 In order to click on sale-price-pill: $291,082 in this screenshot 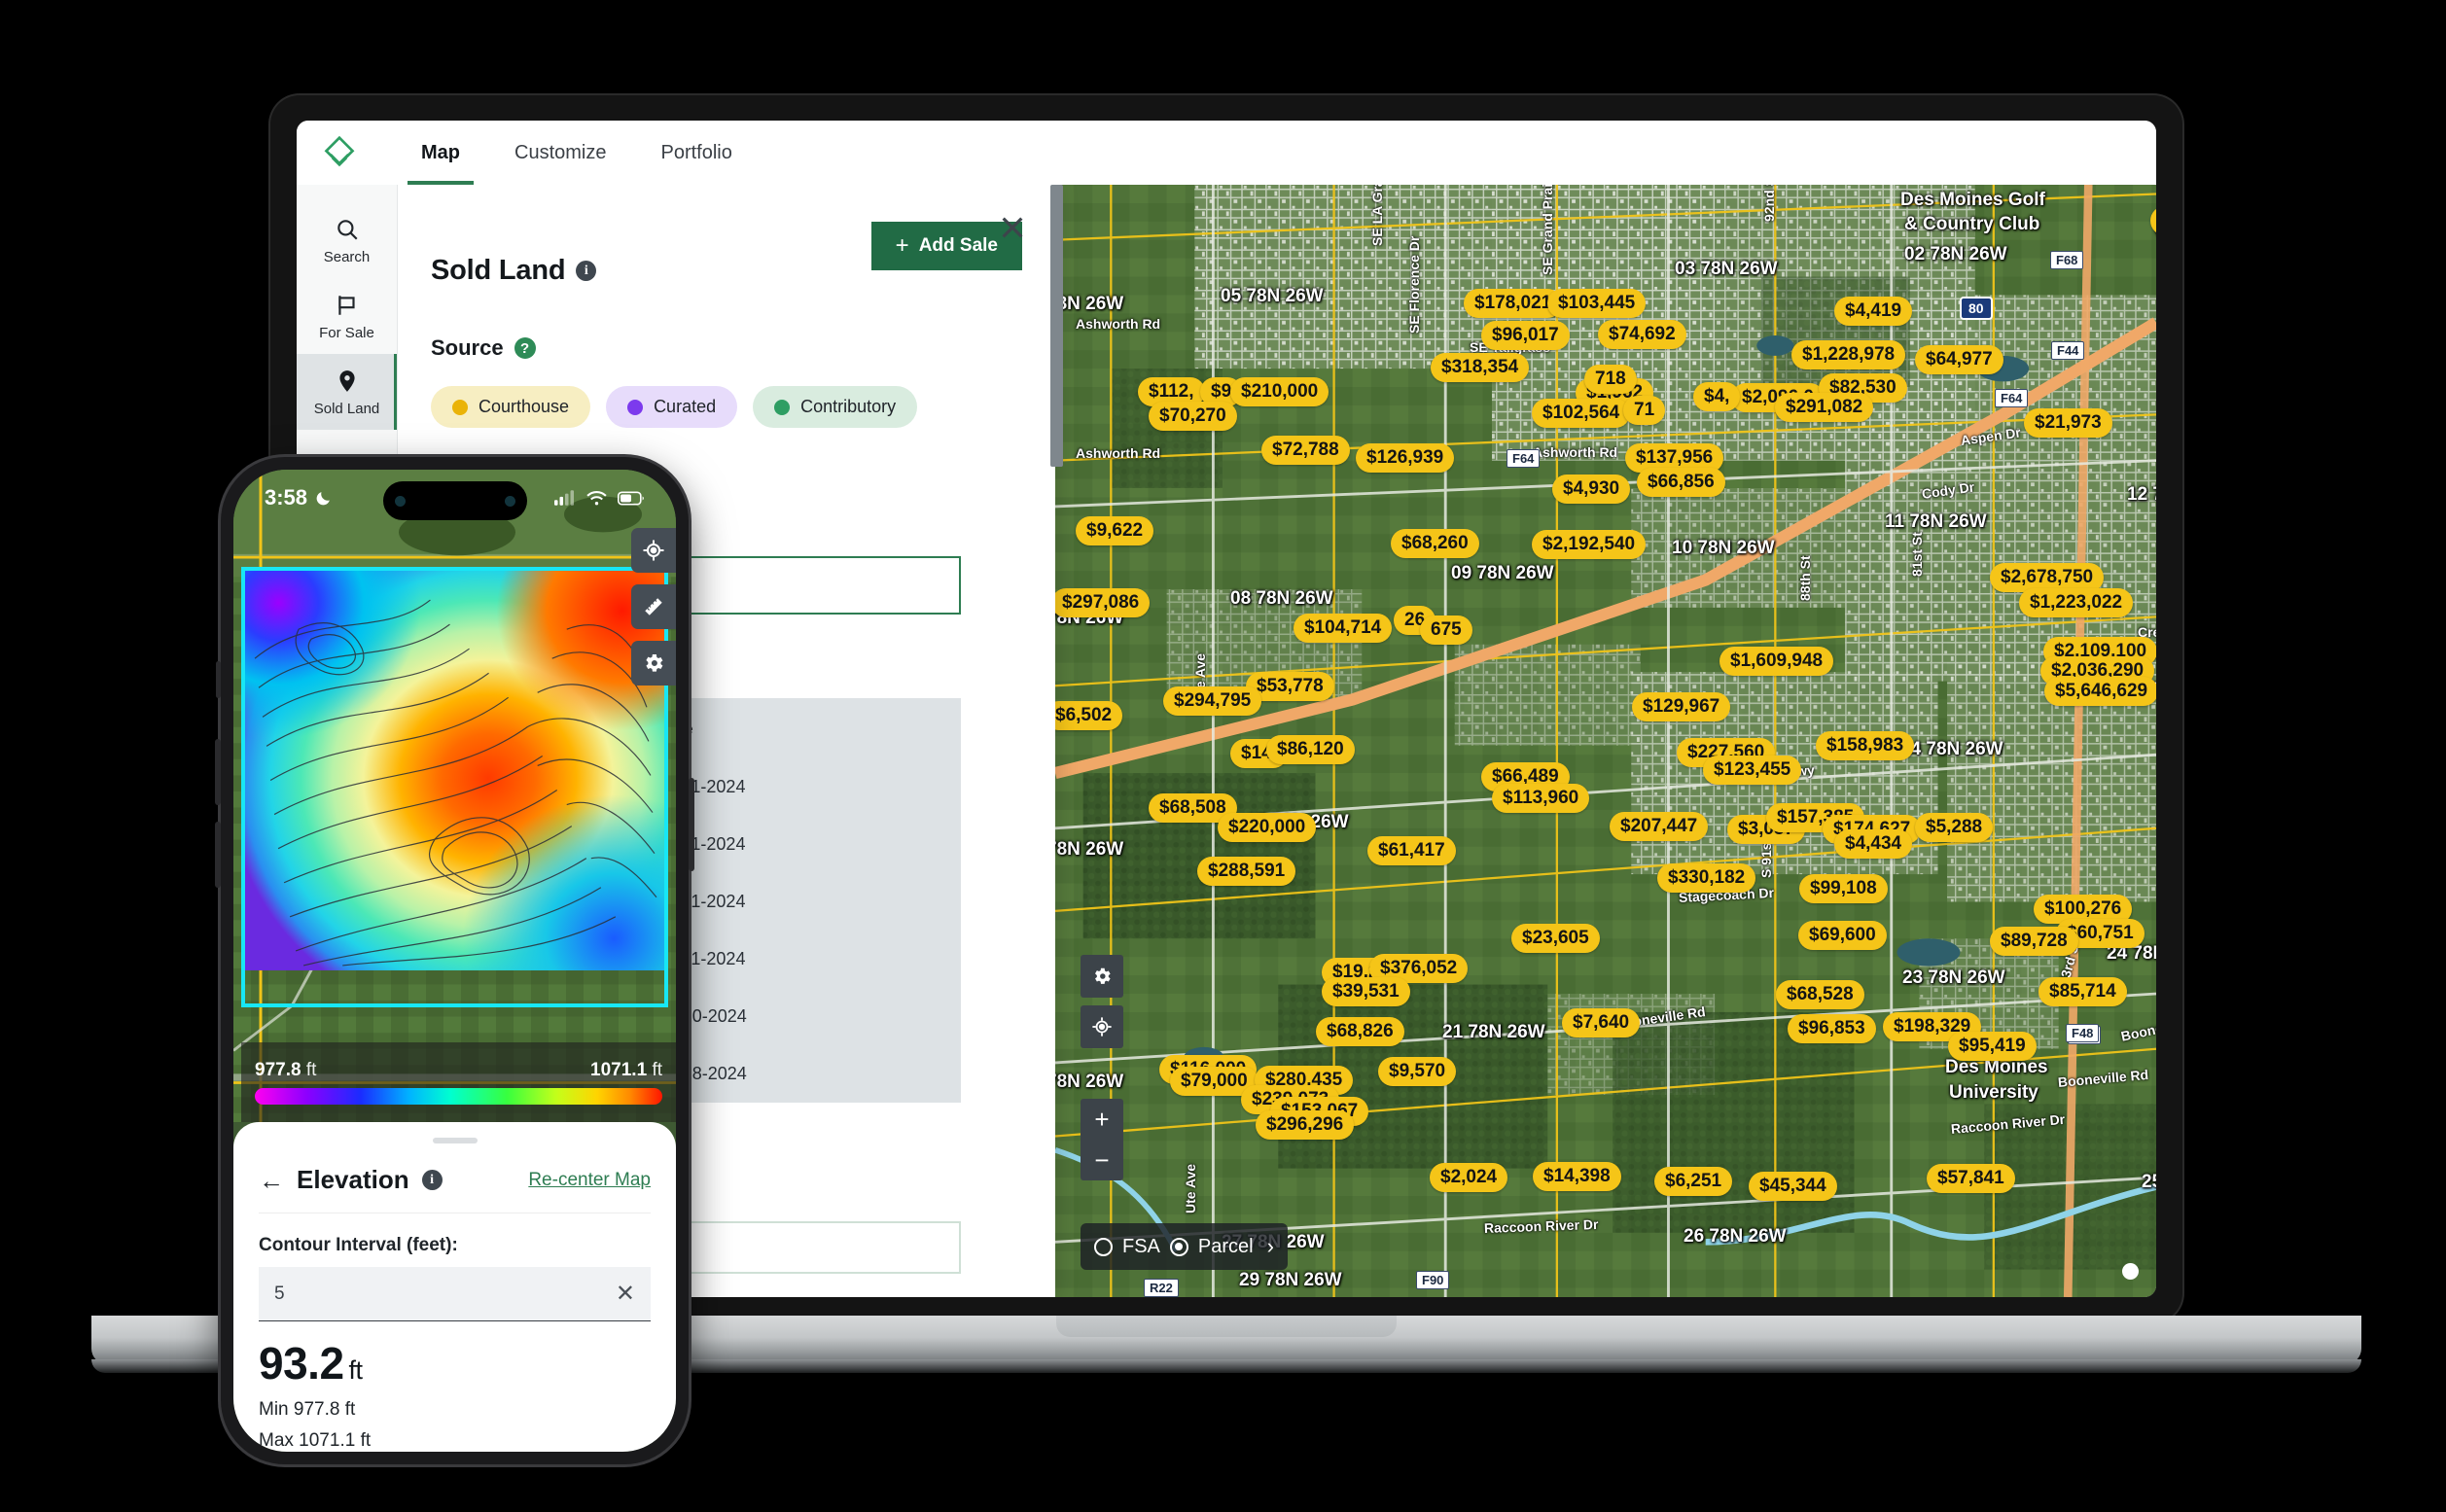, I will do `click(1824, 407)`.